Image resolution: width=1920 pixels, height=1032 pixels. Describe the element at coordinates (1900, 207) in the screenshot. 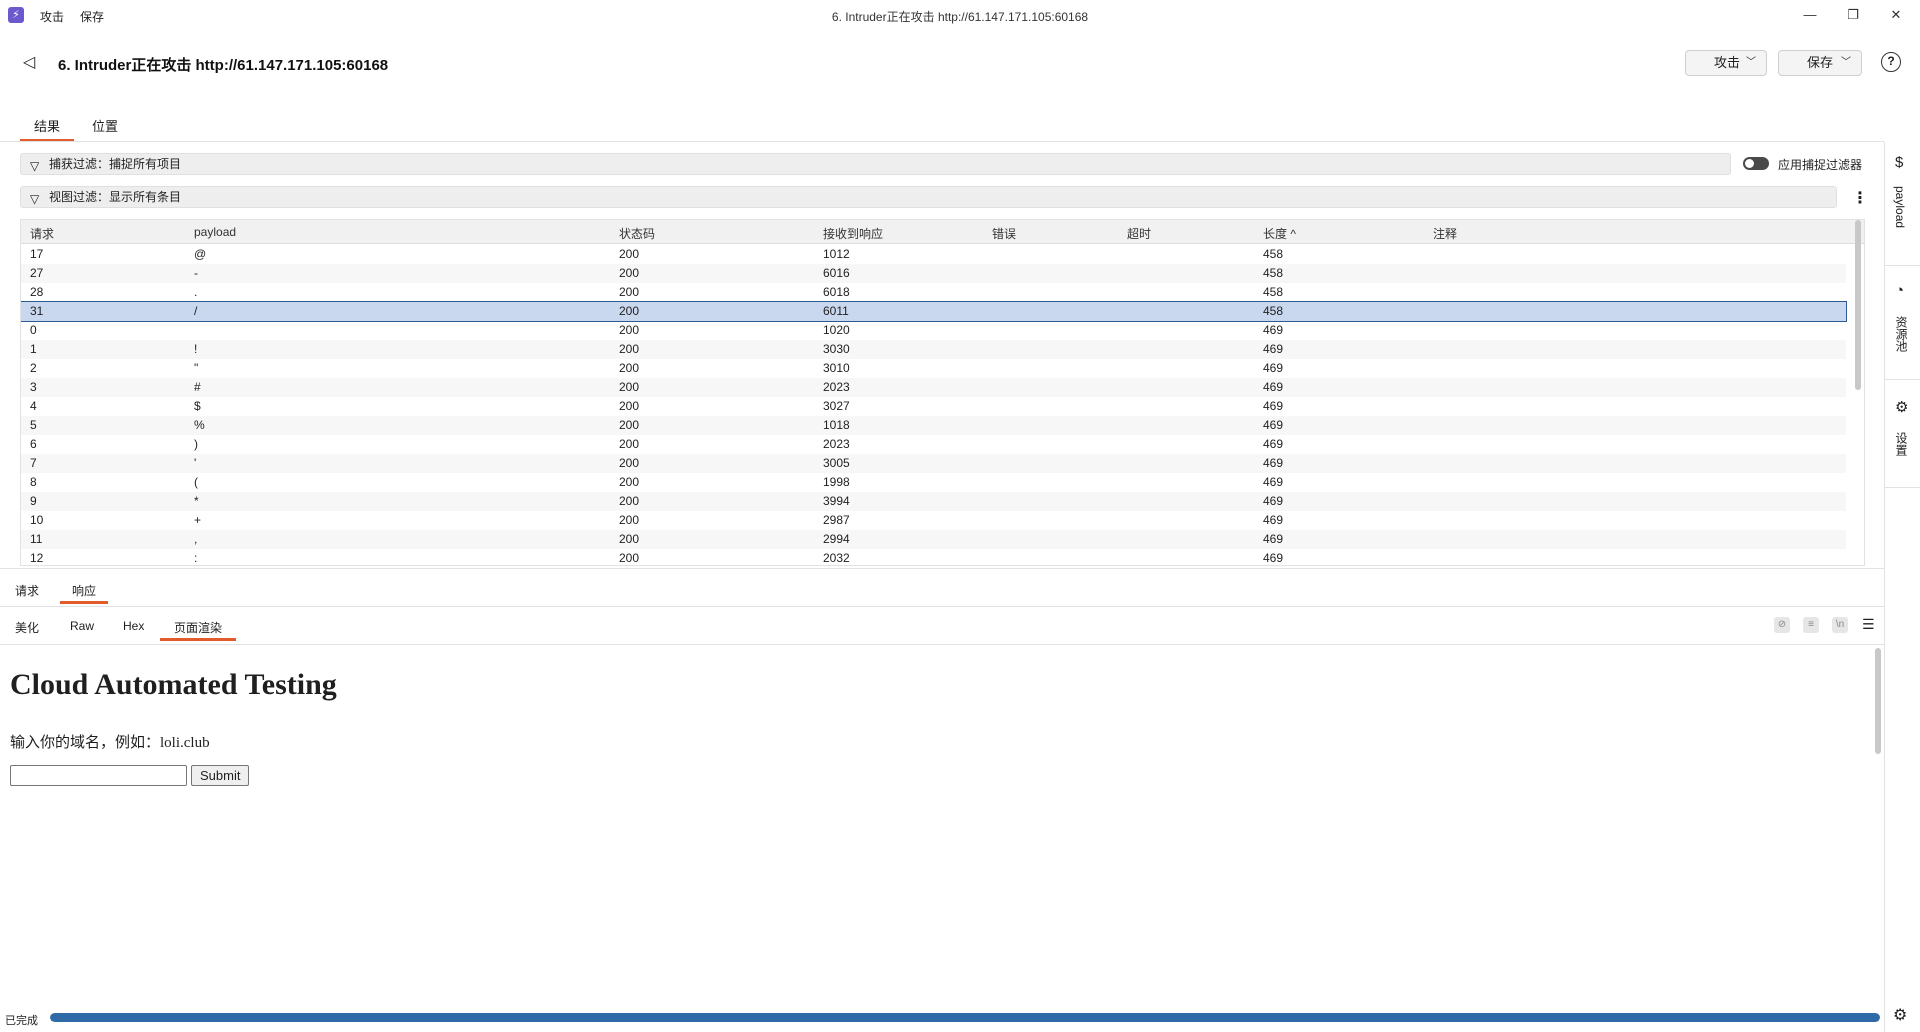

I see `sidebar-item-payload: payload` at that location.